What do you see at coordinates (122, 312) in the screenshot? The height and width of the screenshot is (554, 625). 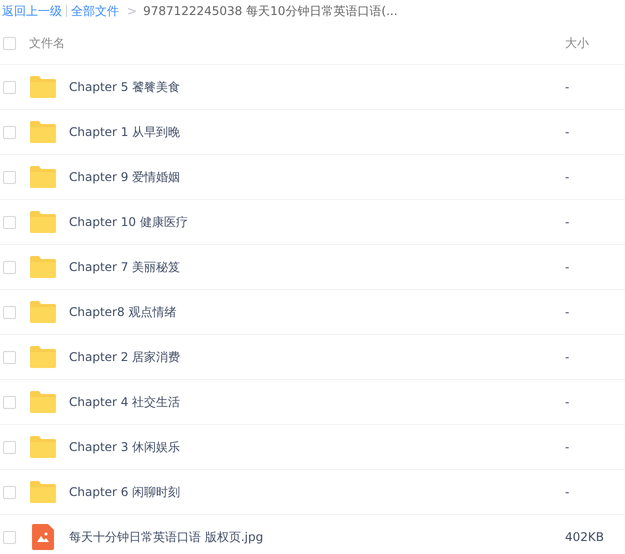 I see `file-name: Chapter8 观点情绪` at bounding box center [122, 312].